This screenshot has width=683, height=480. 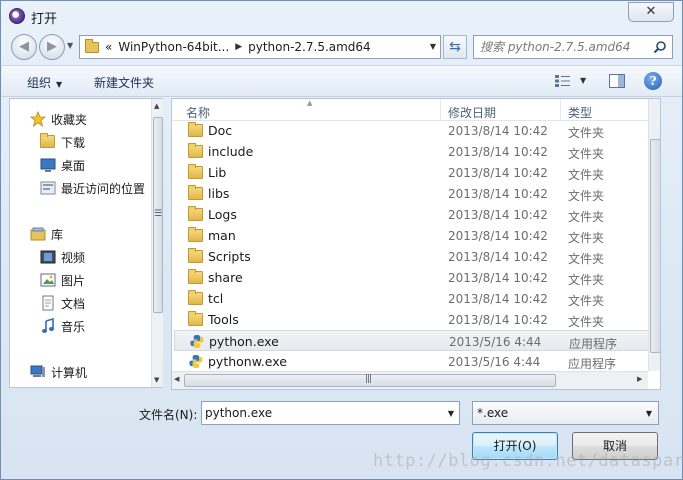 I want to click on sidebar-item-libraries: 库, so click(x=46, y=234).